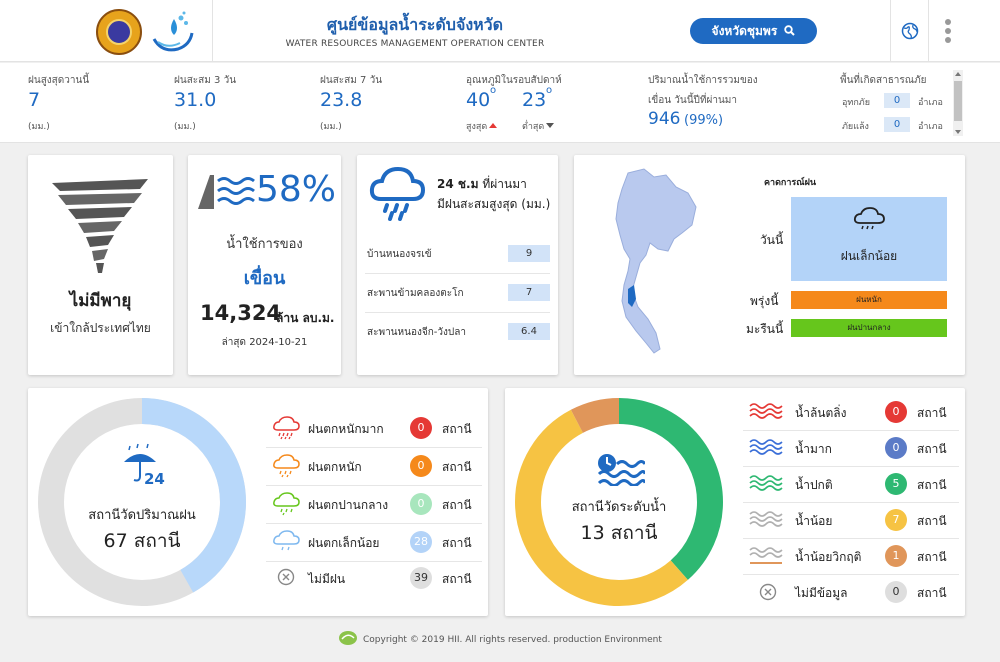 The width and height of the screenshot is (1000, 662). I want to click on water-station-center-value: 13 สถานี, so click(619, 533).